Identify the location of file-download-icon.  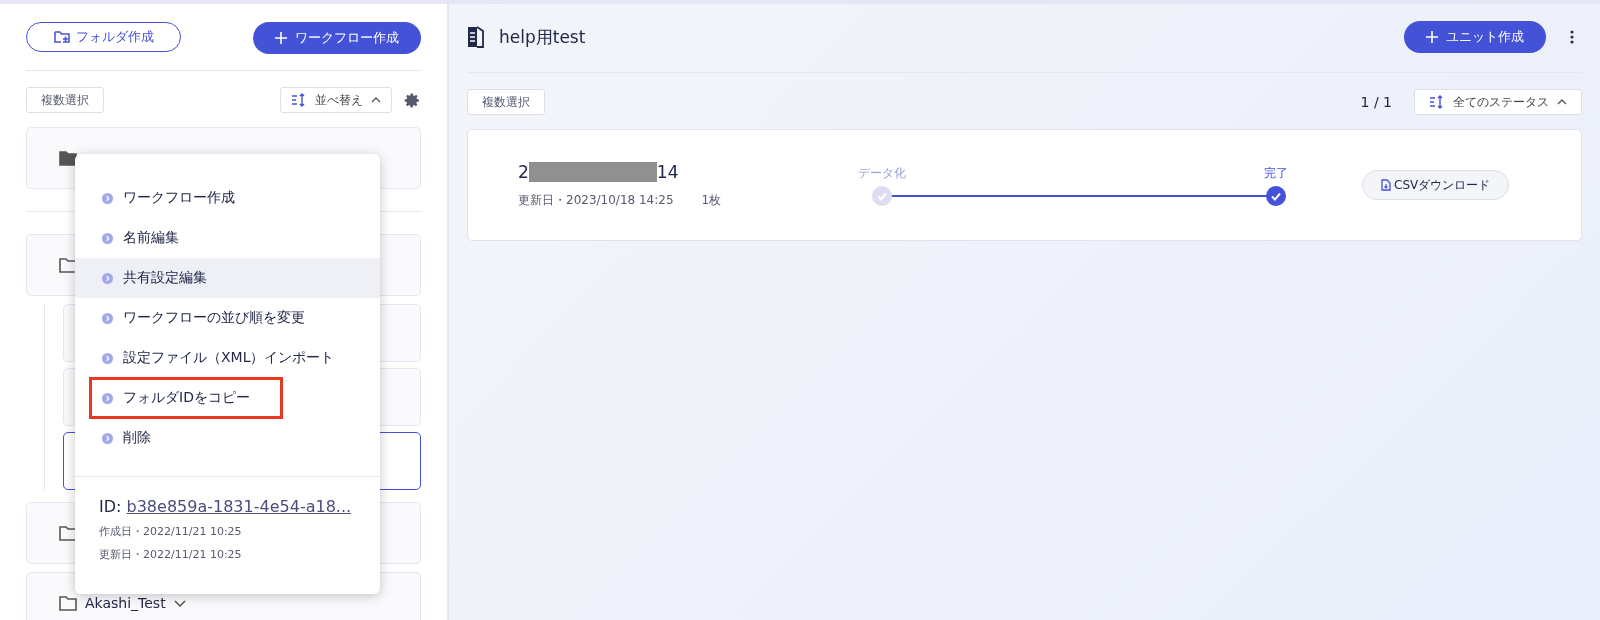
(1386, 185).